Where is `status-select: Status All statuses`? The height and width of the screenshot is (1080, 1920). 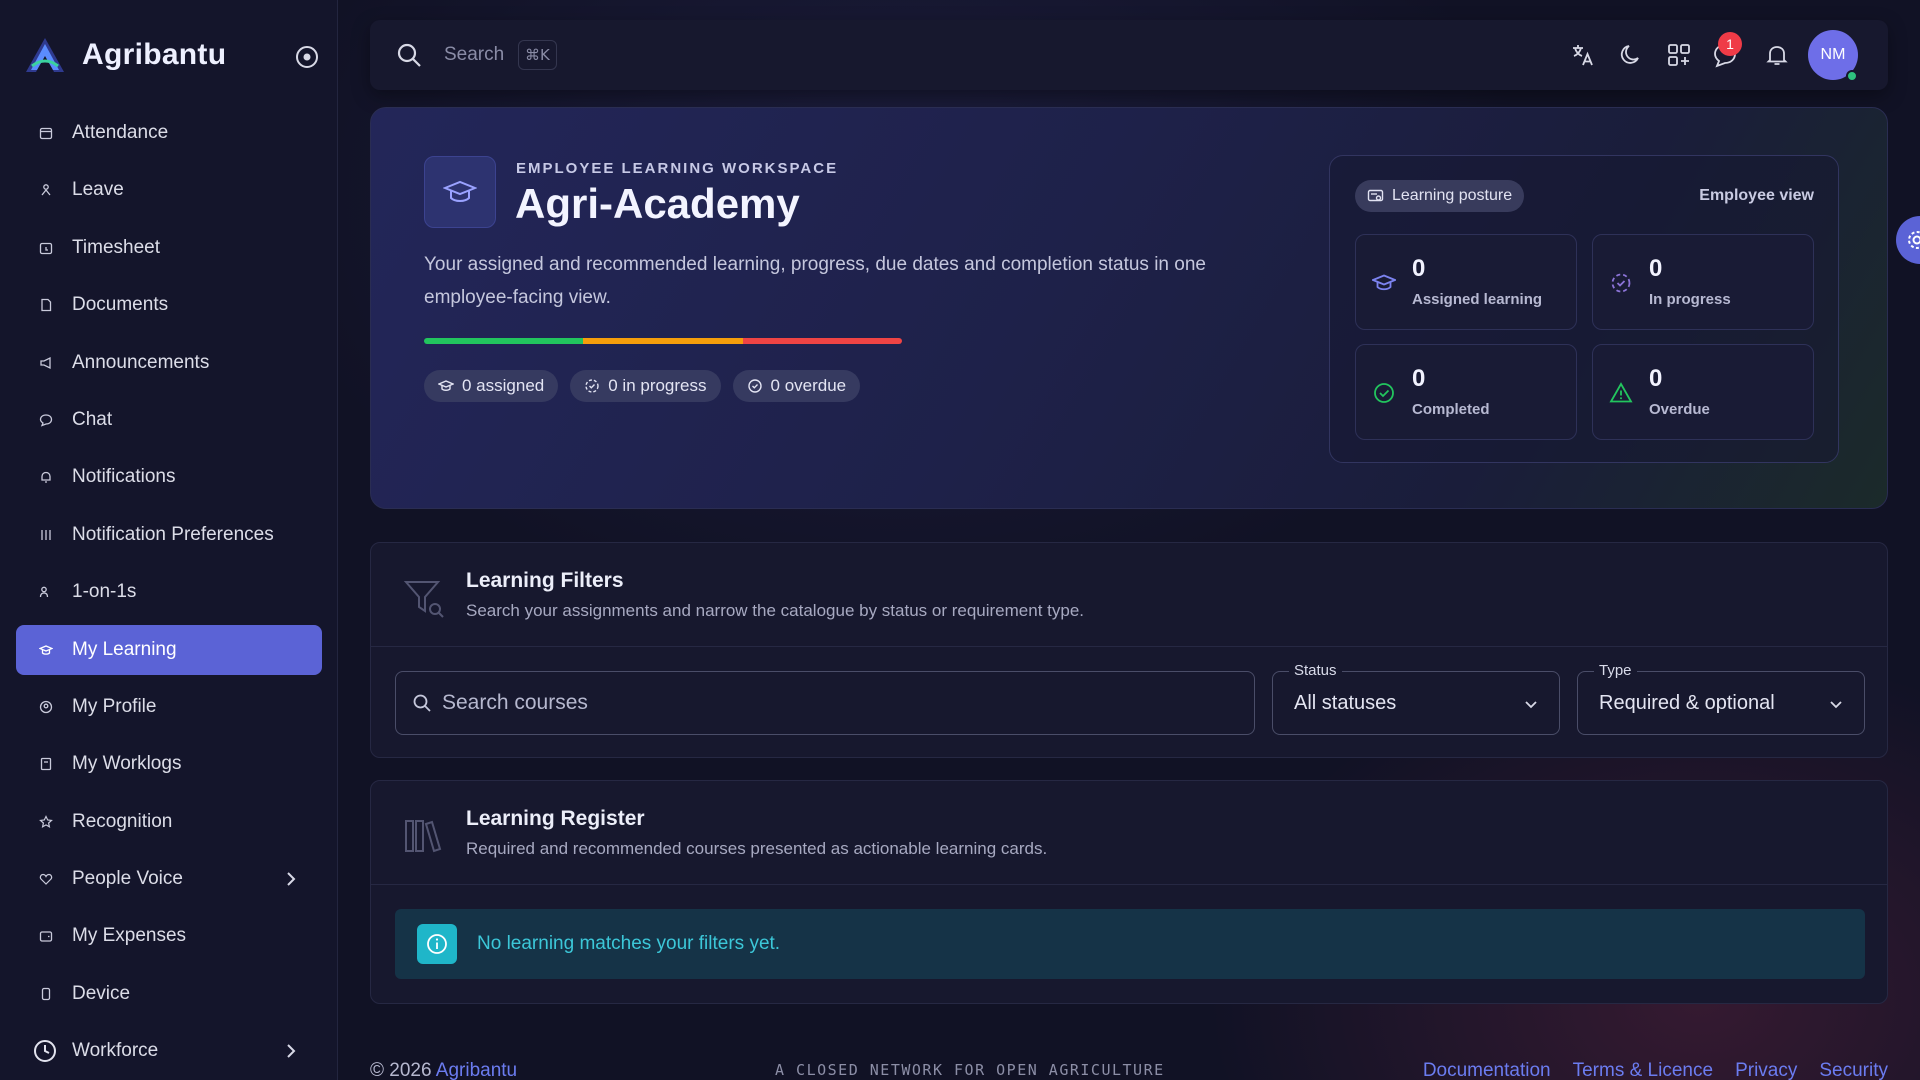
status-select: Status All statuses is located at coordinates (1416, 698).